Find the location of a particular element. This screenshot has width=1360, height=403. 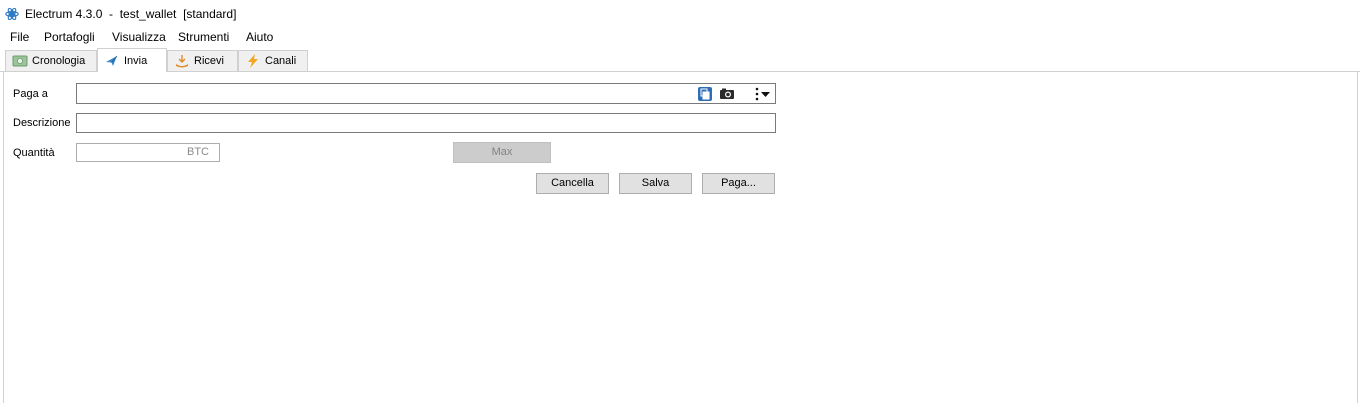

window-title: Electrum 4.3.0 - test_wallet [standard] is located at coordinates (131, 14).